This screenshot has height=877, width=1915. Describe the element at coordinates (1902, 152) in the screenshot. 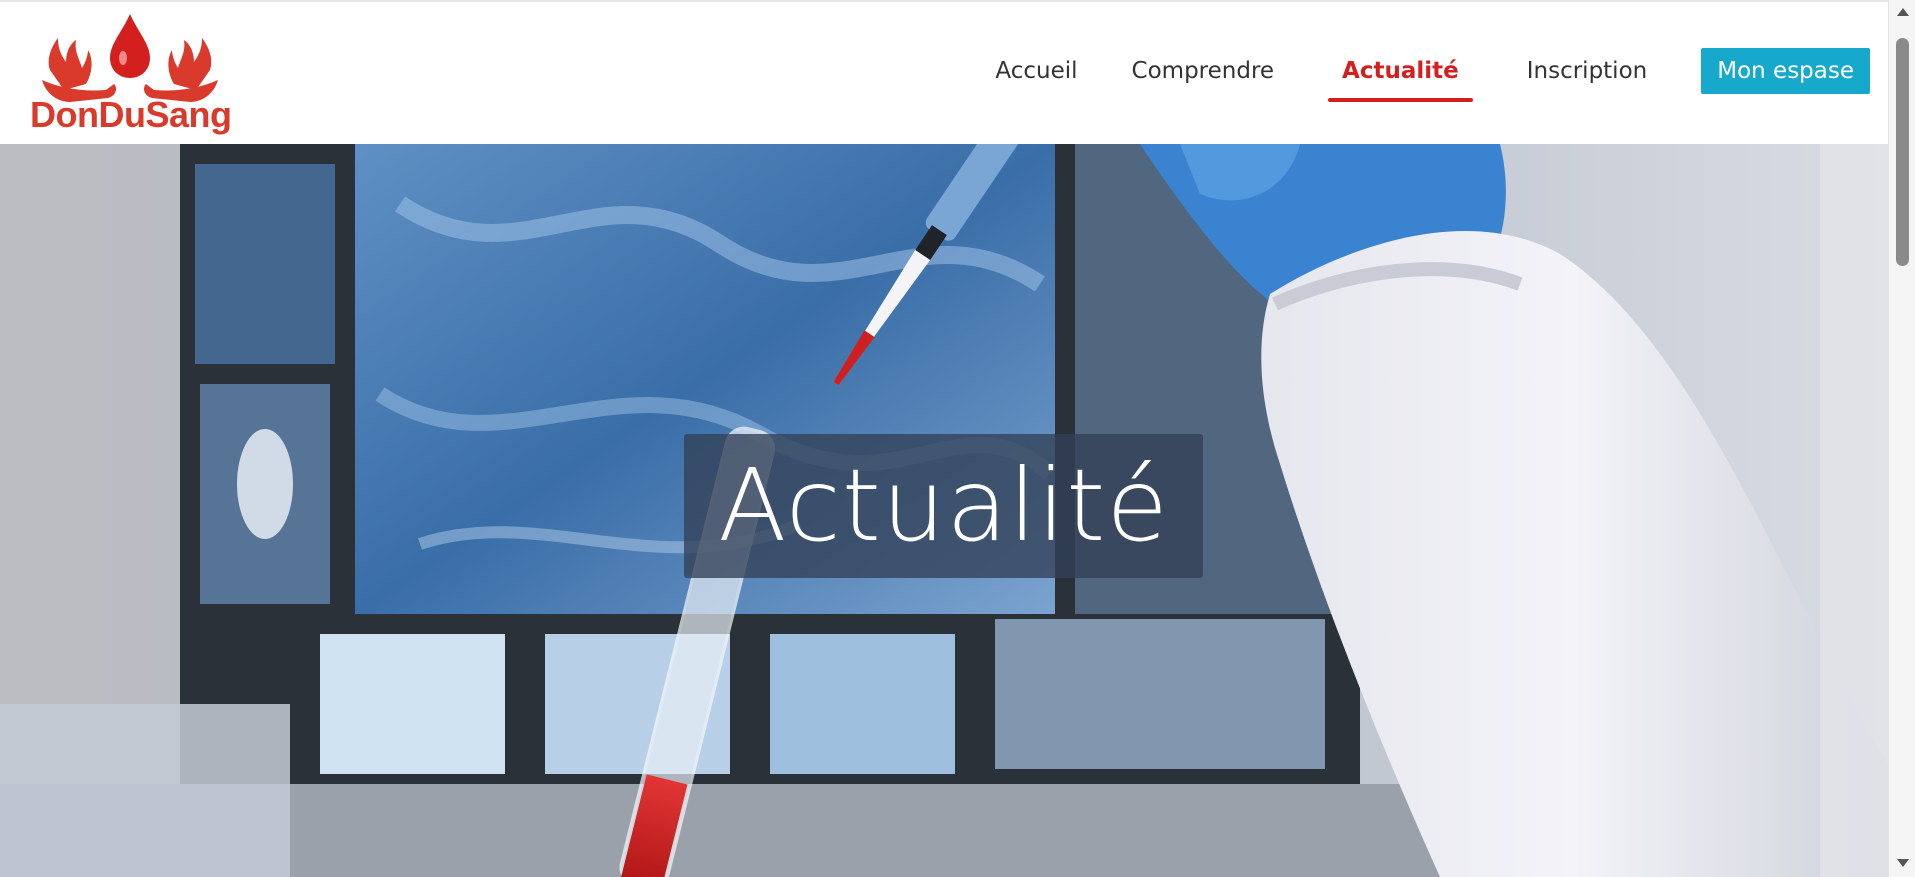

I see `scroll-thumb` at that location.